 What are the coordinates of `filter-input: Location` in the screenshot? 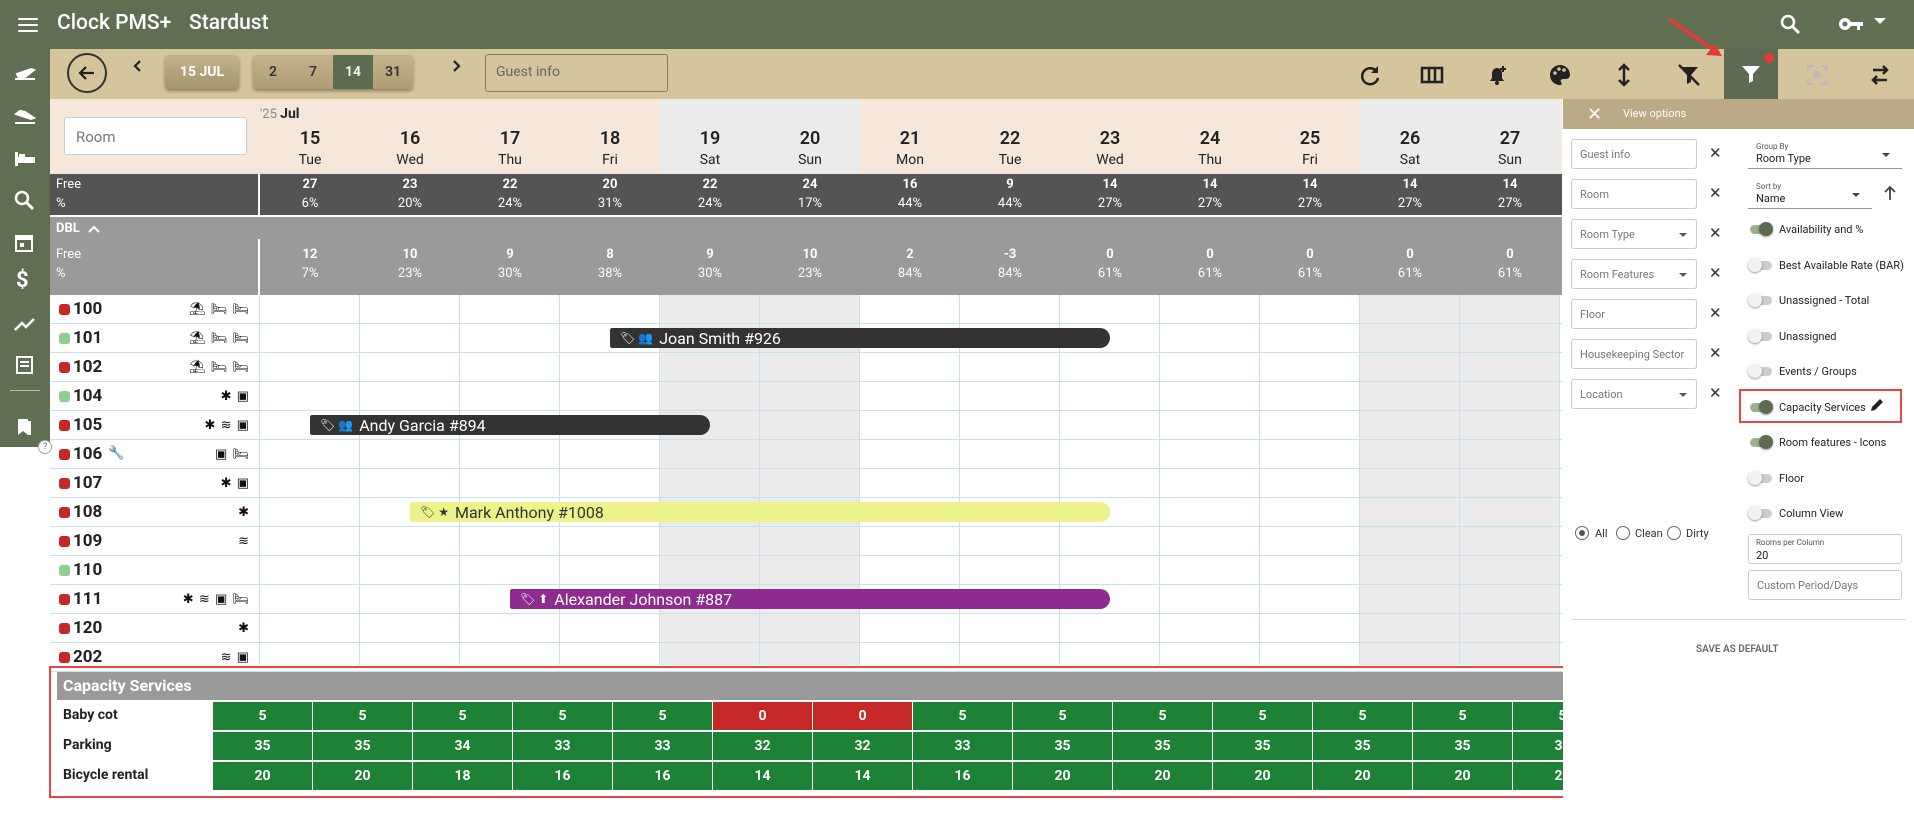 It's located at (1634, 394).